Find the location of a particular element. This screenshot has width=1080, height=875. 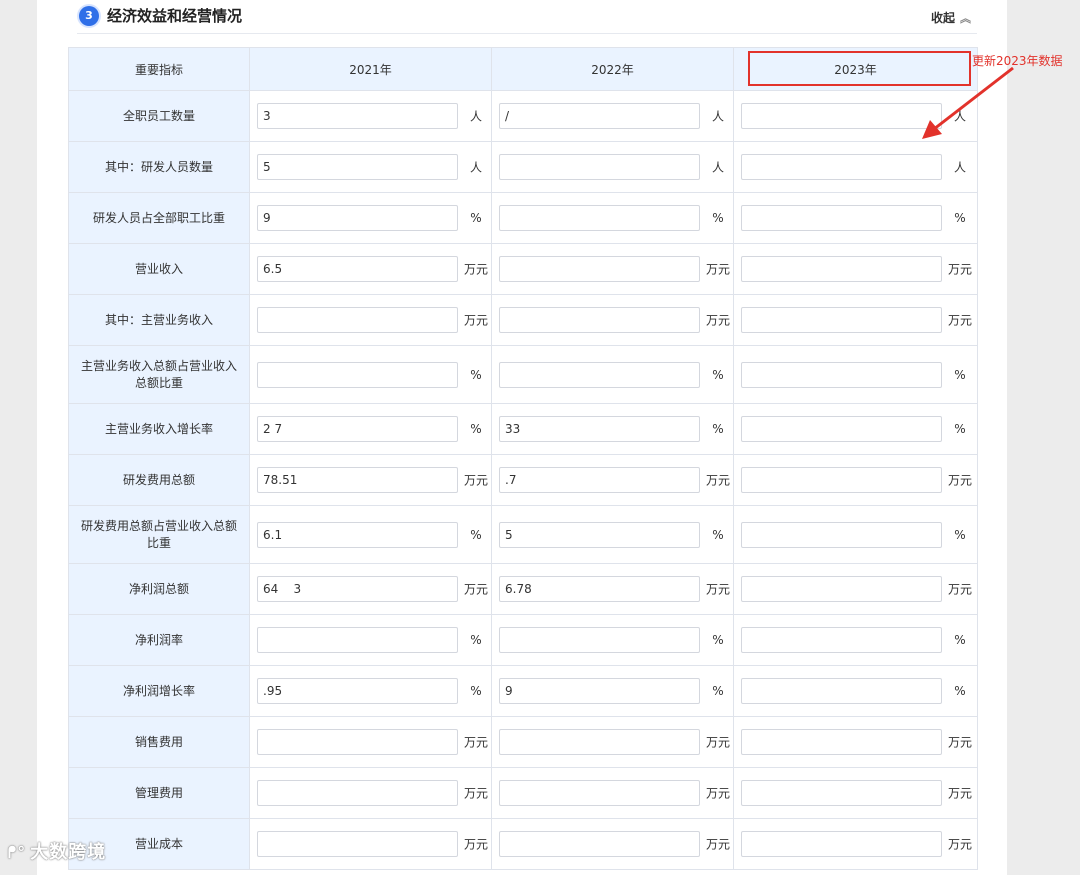

annotation-text: 更新2023年数据 is located at coordinates (1017, 61).